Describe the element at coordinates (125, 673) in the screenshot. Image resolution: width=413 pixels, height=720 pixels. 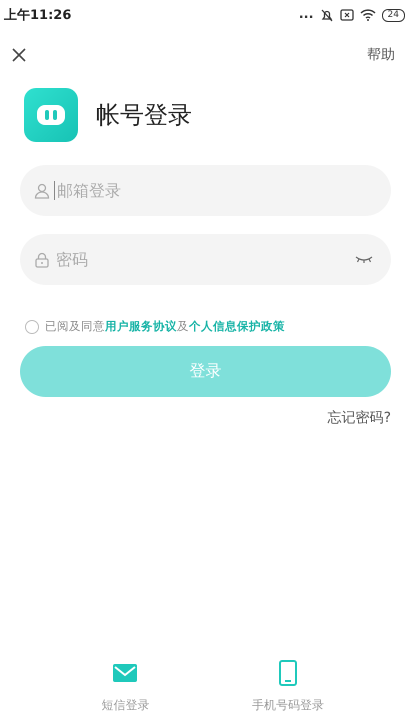
I see `envelope-icon` at that location.